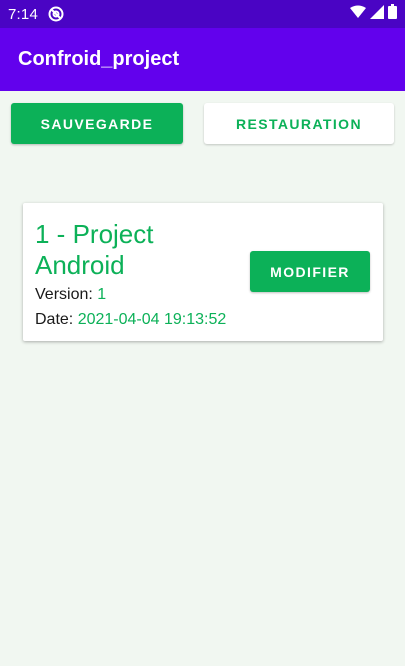 The height and width of the screenshot is (666, 405). Describe the element at coordinates (23, 14) in the screenshot. I see `status-time: 7:14` at that location.